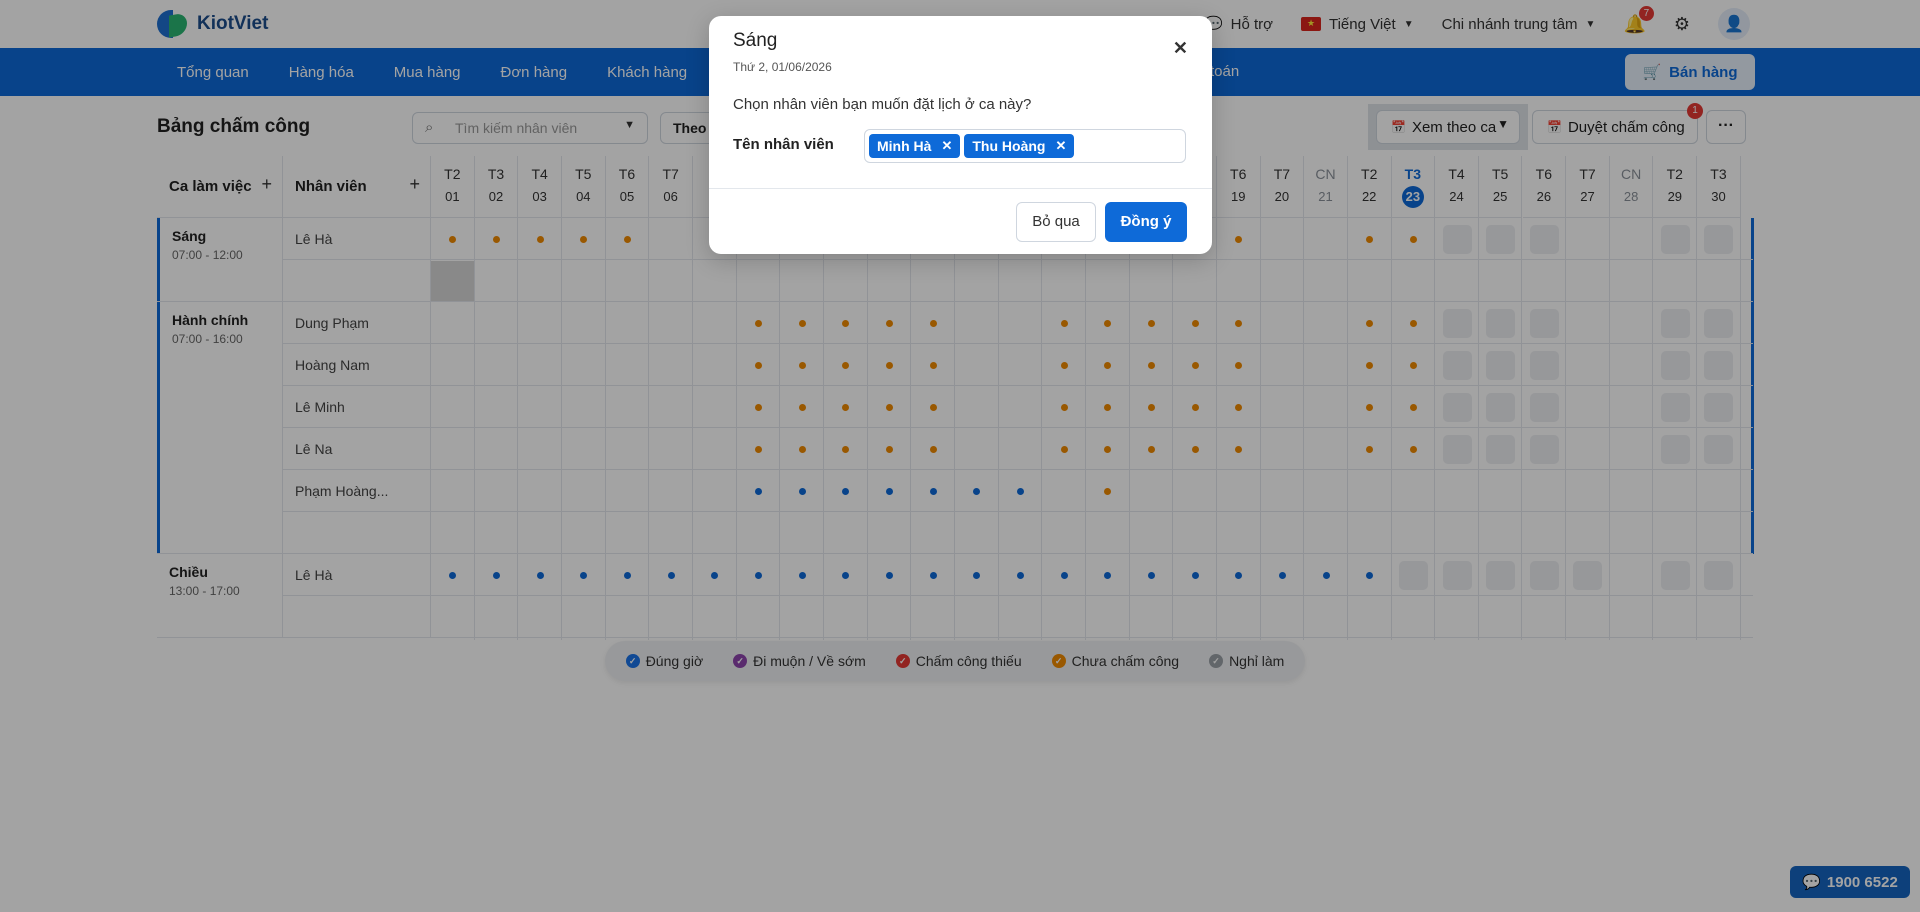 Image resolution: width=1920 pixels, height=912 pixels. Describe the element at coordinates (1146, 222) in the screenshot. I see `confirm-button: Đồng ý` at that location.